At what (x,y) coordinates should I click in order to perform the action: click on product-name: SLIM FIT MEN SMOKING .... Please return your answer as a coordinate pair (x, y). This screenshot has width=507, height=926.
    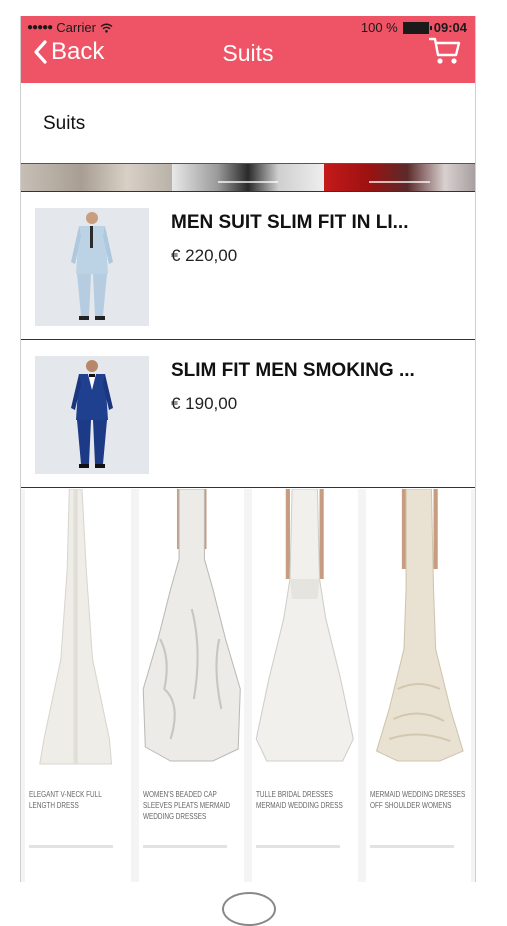
    Looking at the image, I should click on (293, 370).